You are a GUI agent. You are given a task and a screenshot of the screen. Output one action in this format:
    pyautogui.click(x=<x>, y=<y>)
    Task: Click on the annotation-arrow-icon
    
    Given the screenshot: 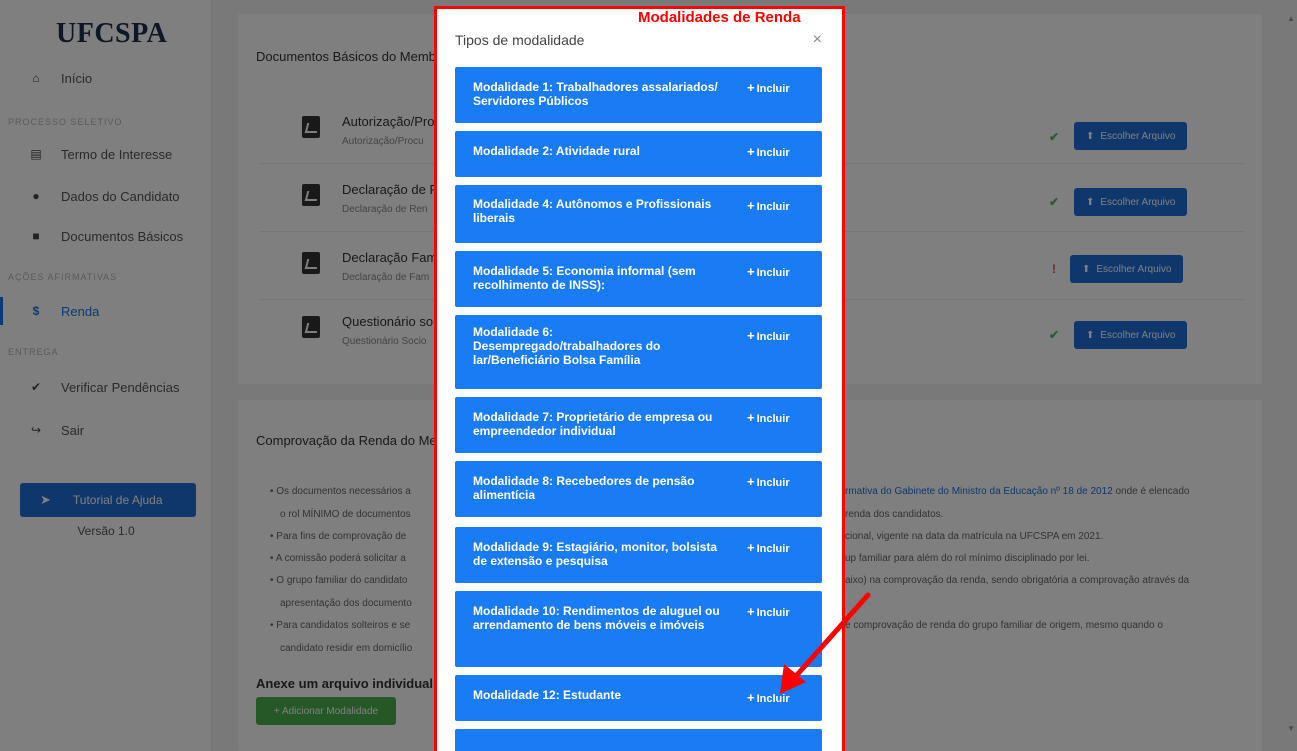 What is the action you would take?
    pyautogui.click(x=825, y=643)
    